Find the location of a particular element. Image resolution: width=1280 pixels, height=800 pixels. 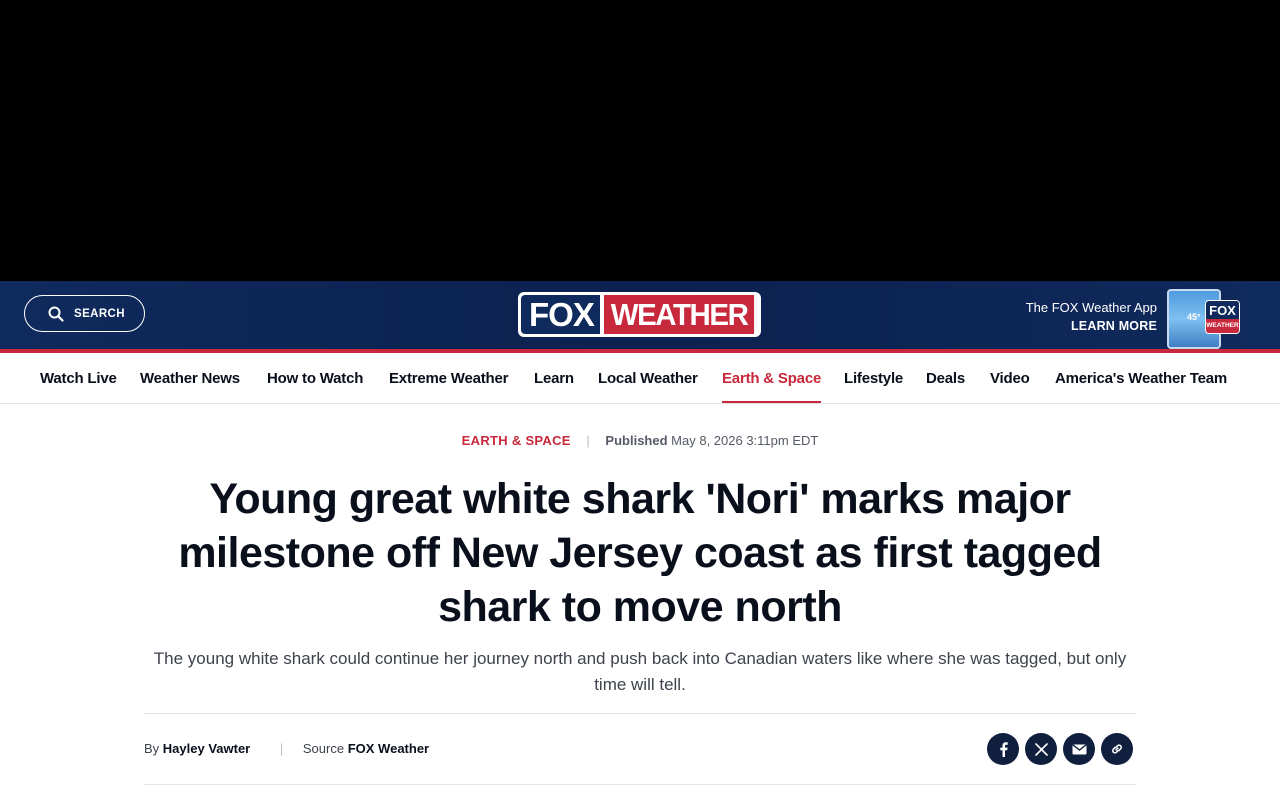

nav-item-earth-space: Earth & Space is located at coordinates (771, 378).